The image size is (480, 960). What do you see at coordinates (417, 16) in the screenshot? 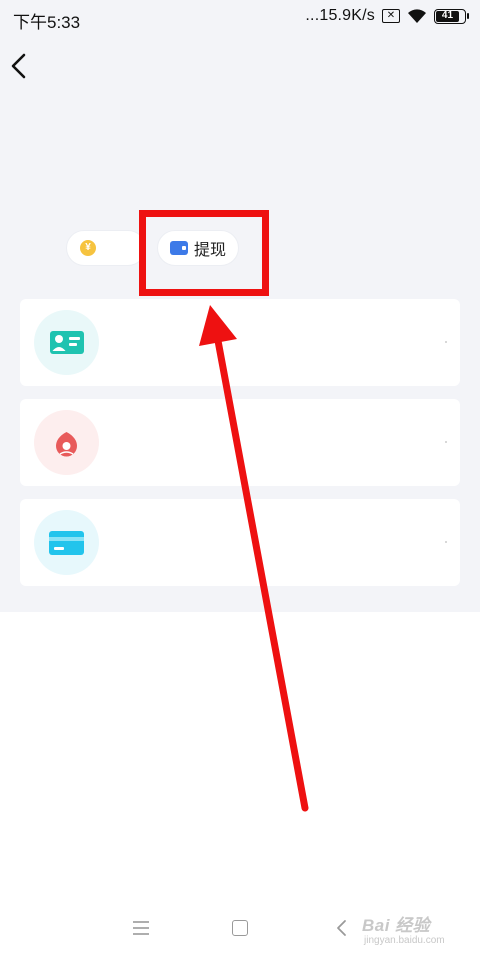
I see `wifi-icon` at bounding box center [417, 16].